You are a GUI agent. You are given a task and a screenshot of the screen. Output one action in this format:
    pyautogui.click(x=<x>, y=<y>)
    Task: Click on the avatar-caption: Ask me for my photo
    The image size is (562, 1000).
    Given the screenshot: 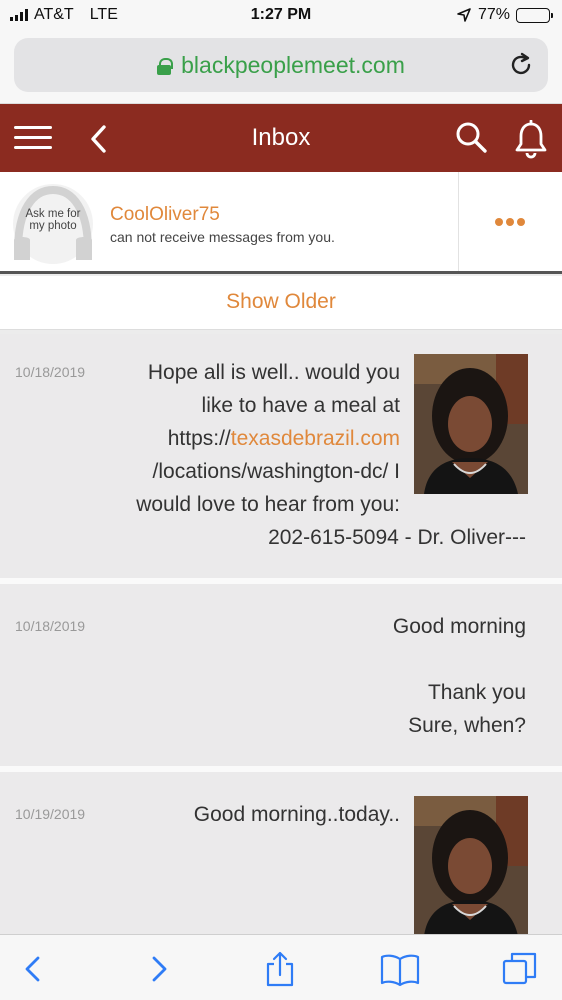 What is the action you would take?
    pyautogui.click(x=53, y=220)
    